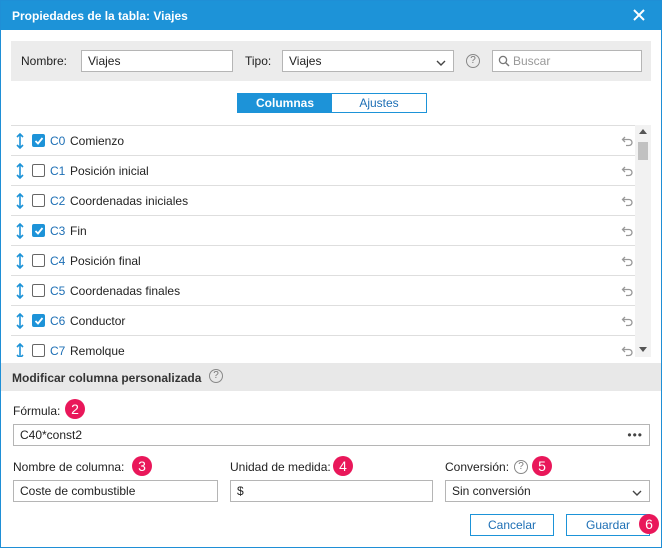 The image size is (662, 548). What do you see at coordinates (58, 201) in the screenshot?
I see `column-code: C2` at bounding box center [58, 201].